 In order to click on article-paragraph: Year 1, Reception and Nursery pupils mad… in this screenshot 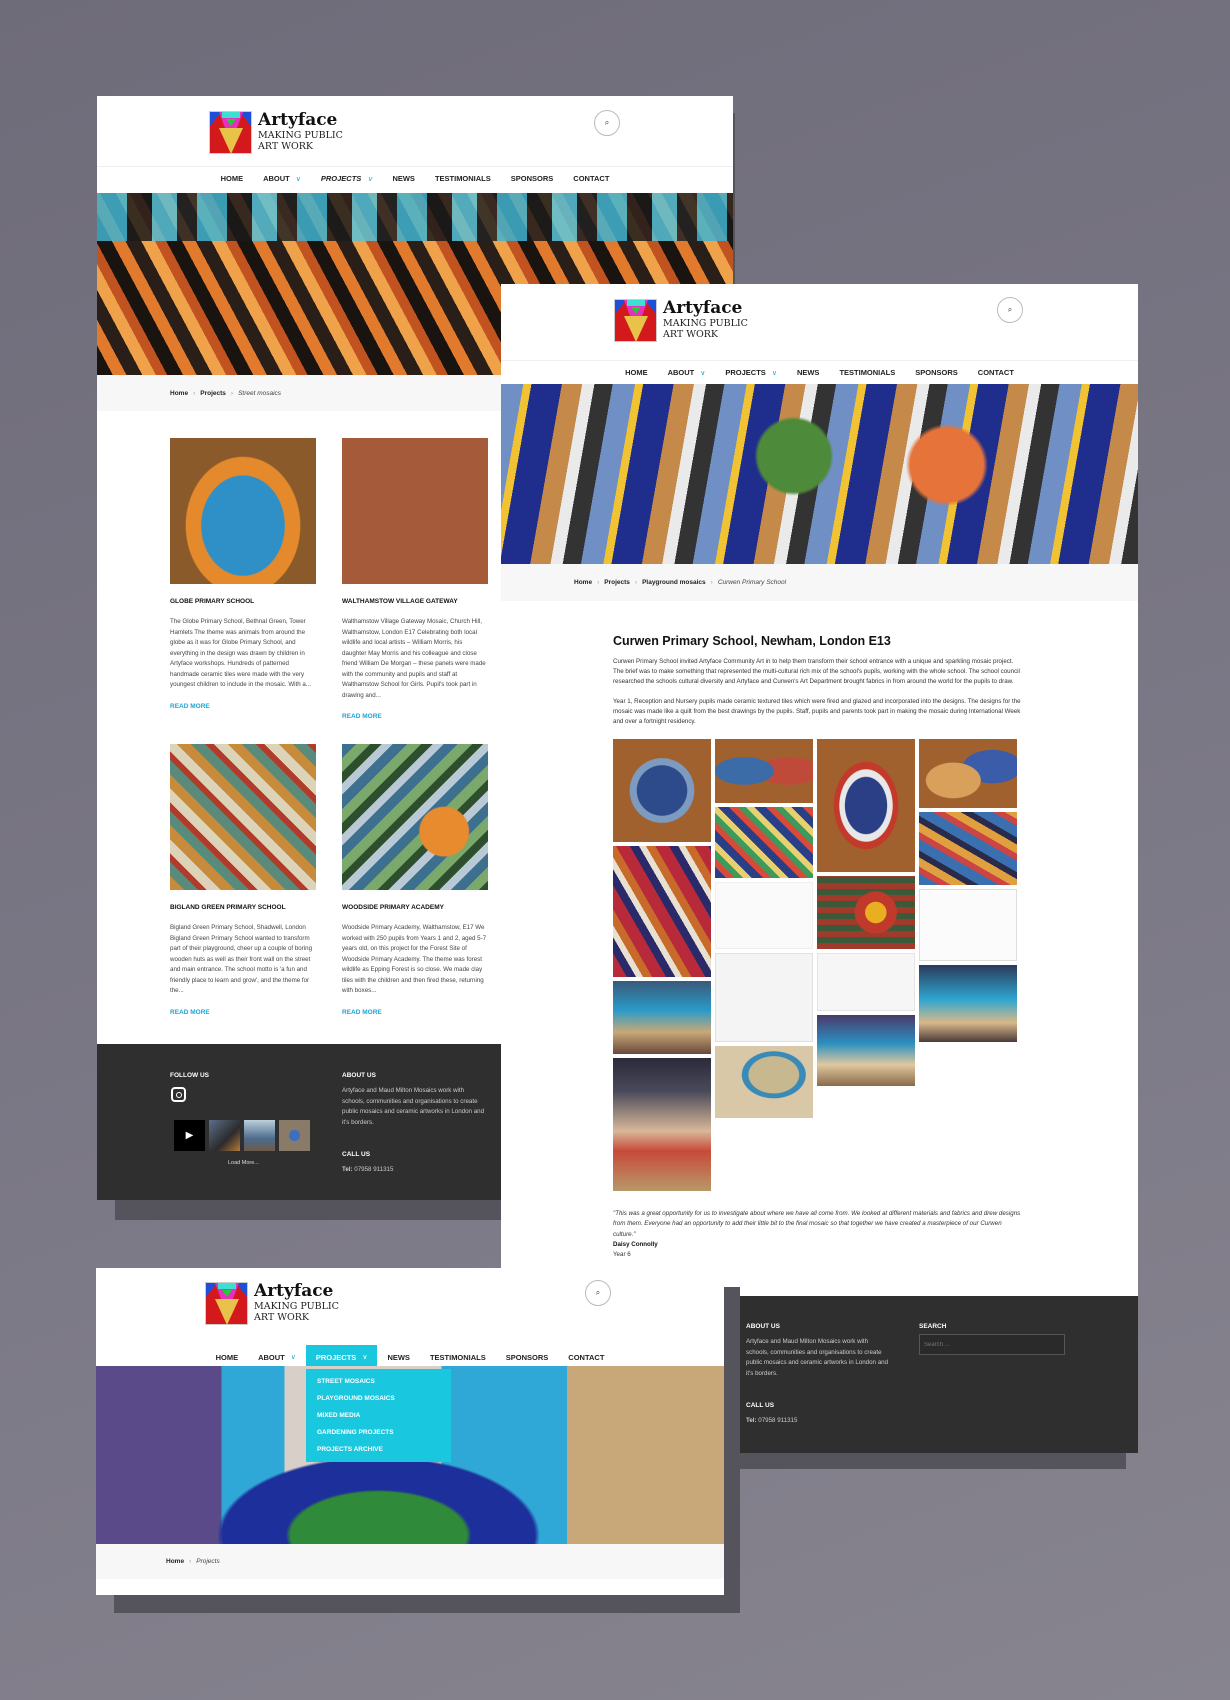, I will do `click(817, 711)`.